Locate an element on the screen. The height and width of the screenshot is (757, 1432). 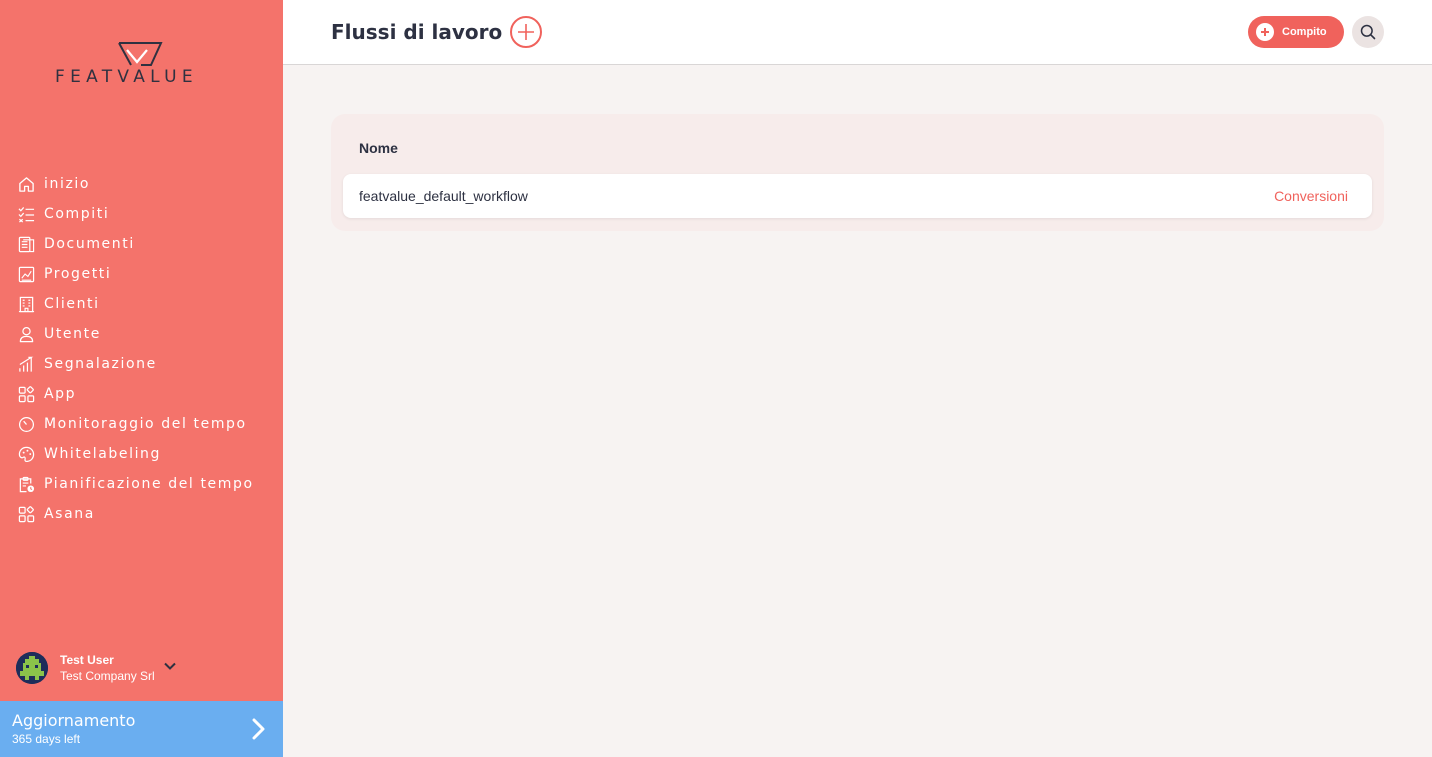
sidebar-item-label: Pianificazione del tempo is located at coordinates (149, 484).